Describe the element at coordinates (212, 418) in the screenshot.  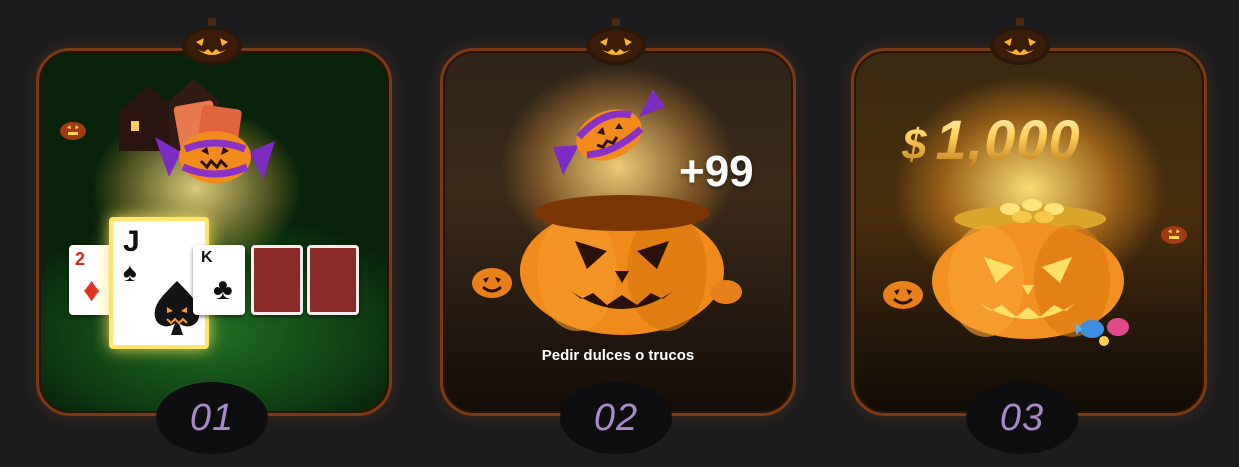
I see `step-number-1: 01` at that location.